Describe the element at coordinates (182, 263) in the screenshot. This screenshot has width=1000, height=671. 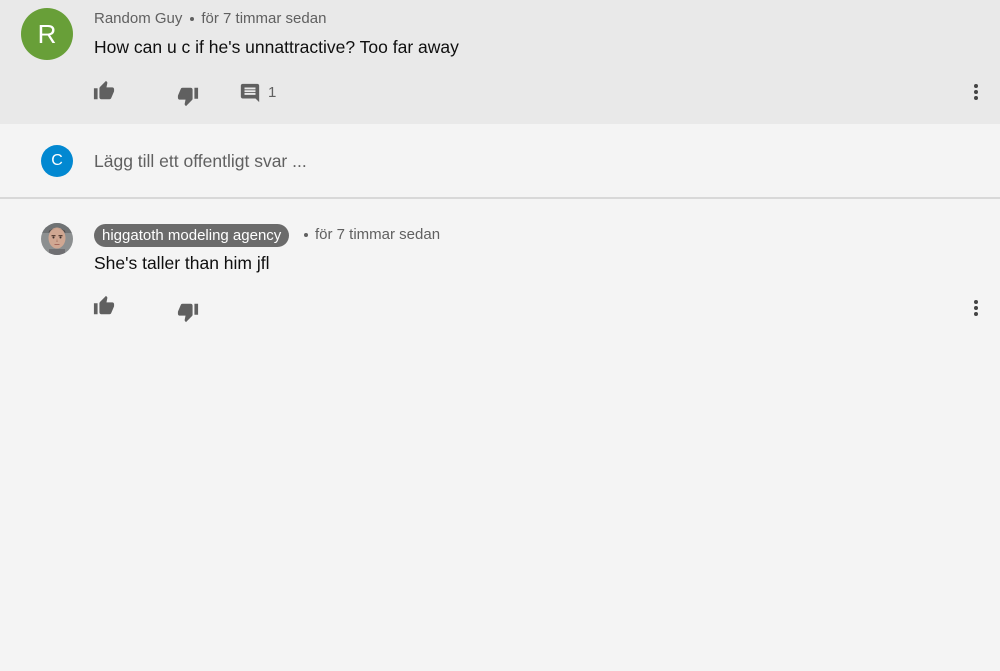
I see `comment-text: She's taller than him jfl` at that location.